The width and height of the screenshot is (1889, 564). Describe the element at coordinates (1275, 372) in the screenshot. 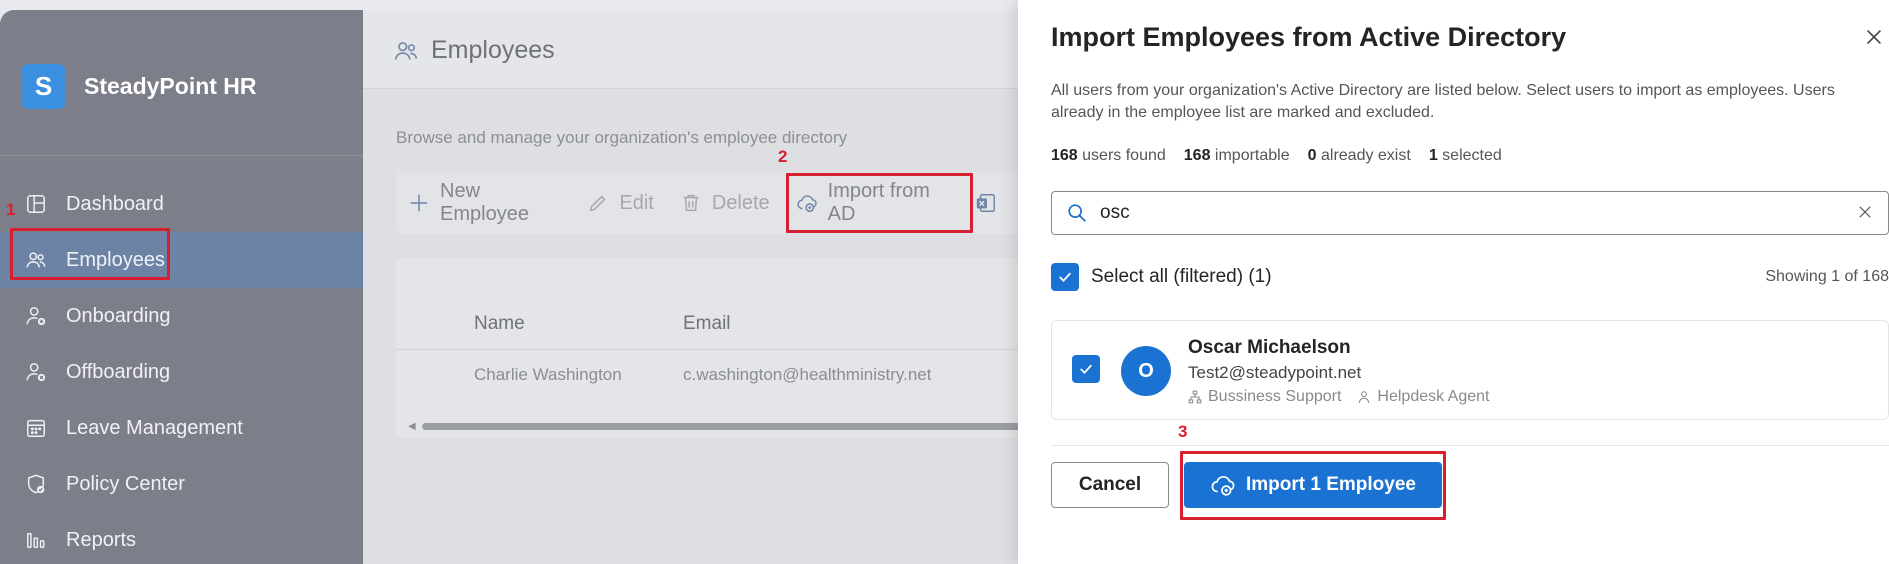

I see `user-email: Test2@steadypoint.net` at that location.